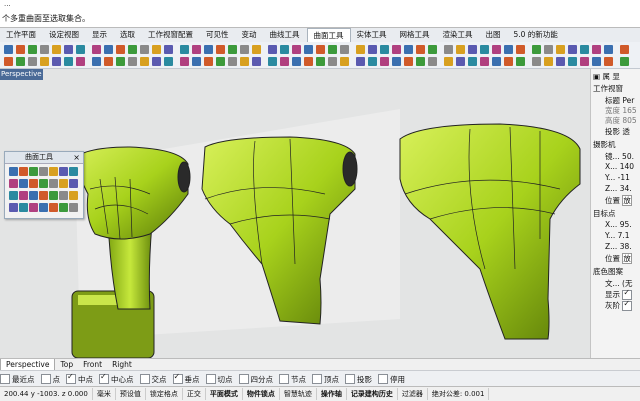 Image resolution: width=640 pixels, height=401 pixels. I want to click on history-toggle: 记录建构历史, so click(372, 394).